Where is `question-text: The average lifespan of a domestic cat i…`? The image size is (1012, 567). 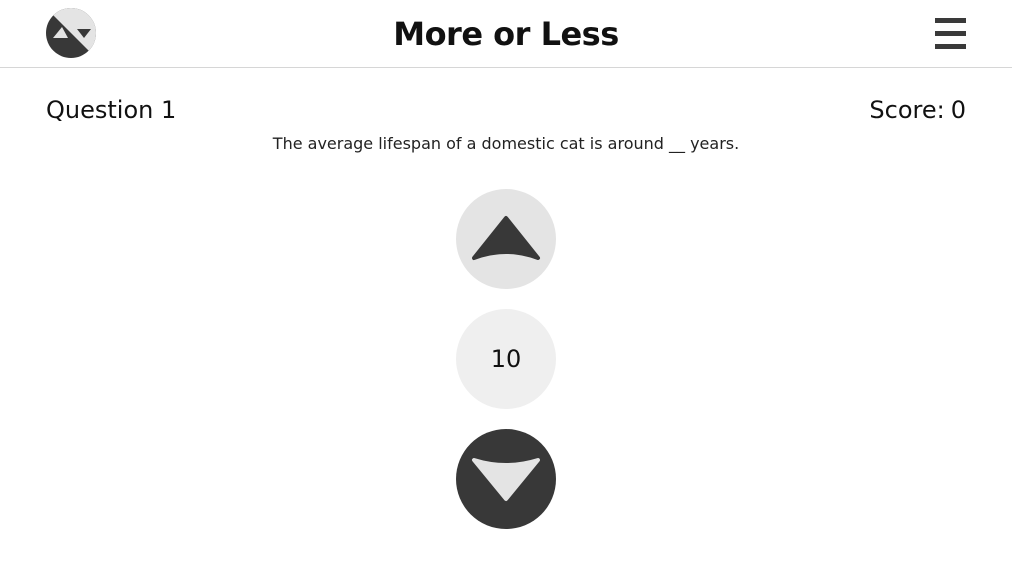 question-text: The average lifespan of a domestic cat i… is located at coordinates (506, 143).